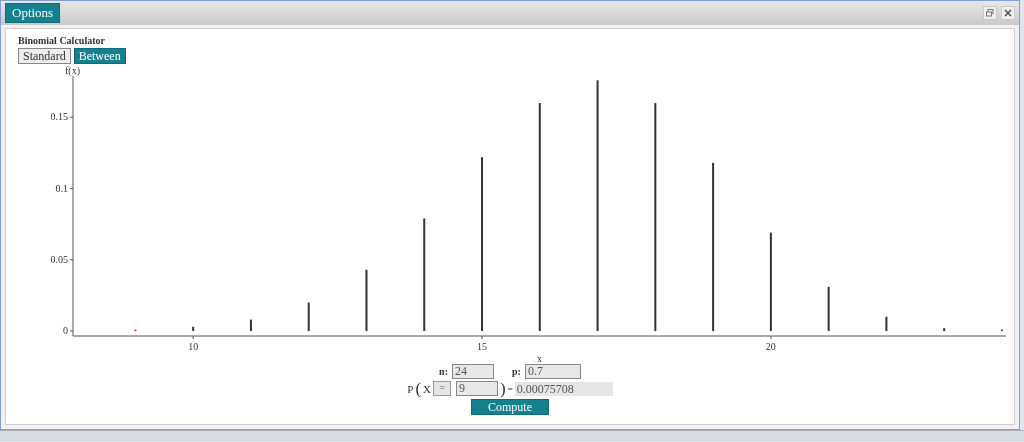  I want to click on y-tick-label: 0.05, so click(59, 259).